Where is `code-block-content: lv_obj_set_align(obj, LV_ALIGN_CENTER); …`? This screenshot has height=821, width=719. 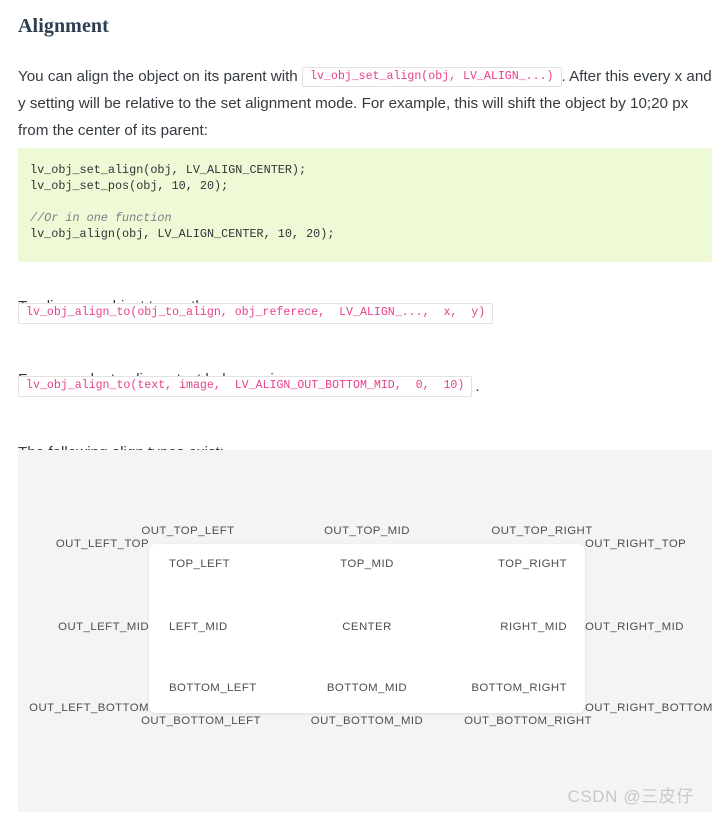 code-block-content: lv_obj_set_align(obj, LV_ALIGN_CENTER); … is located at coordinates (365, 202).